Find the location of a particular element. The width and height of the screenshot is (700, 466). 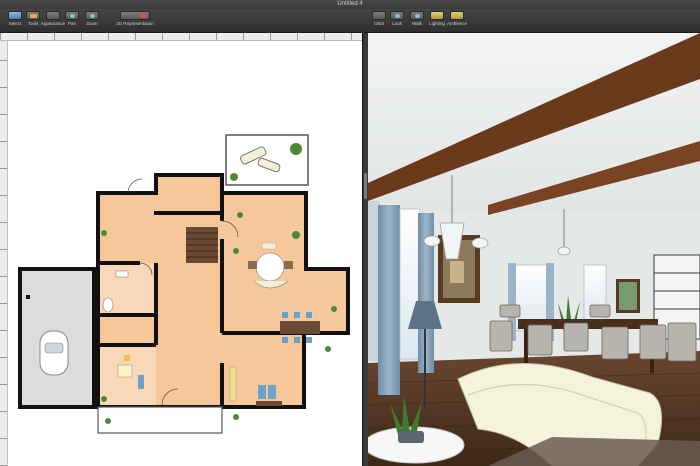

2d-representation-button: 2D Representation is located at coordinates (135, 21).